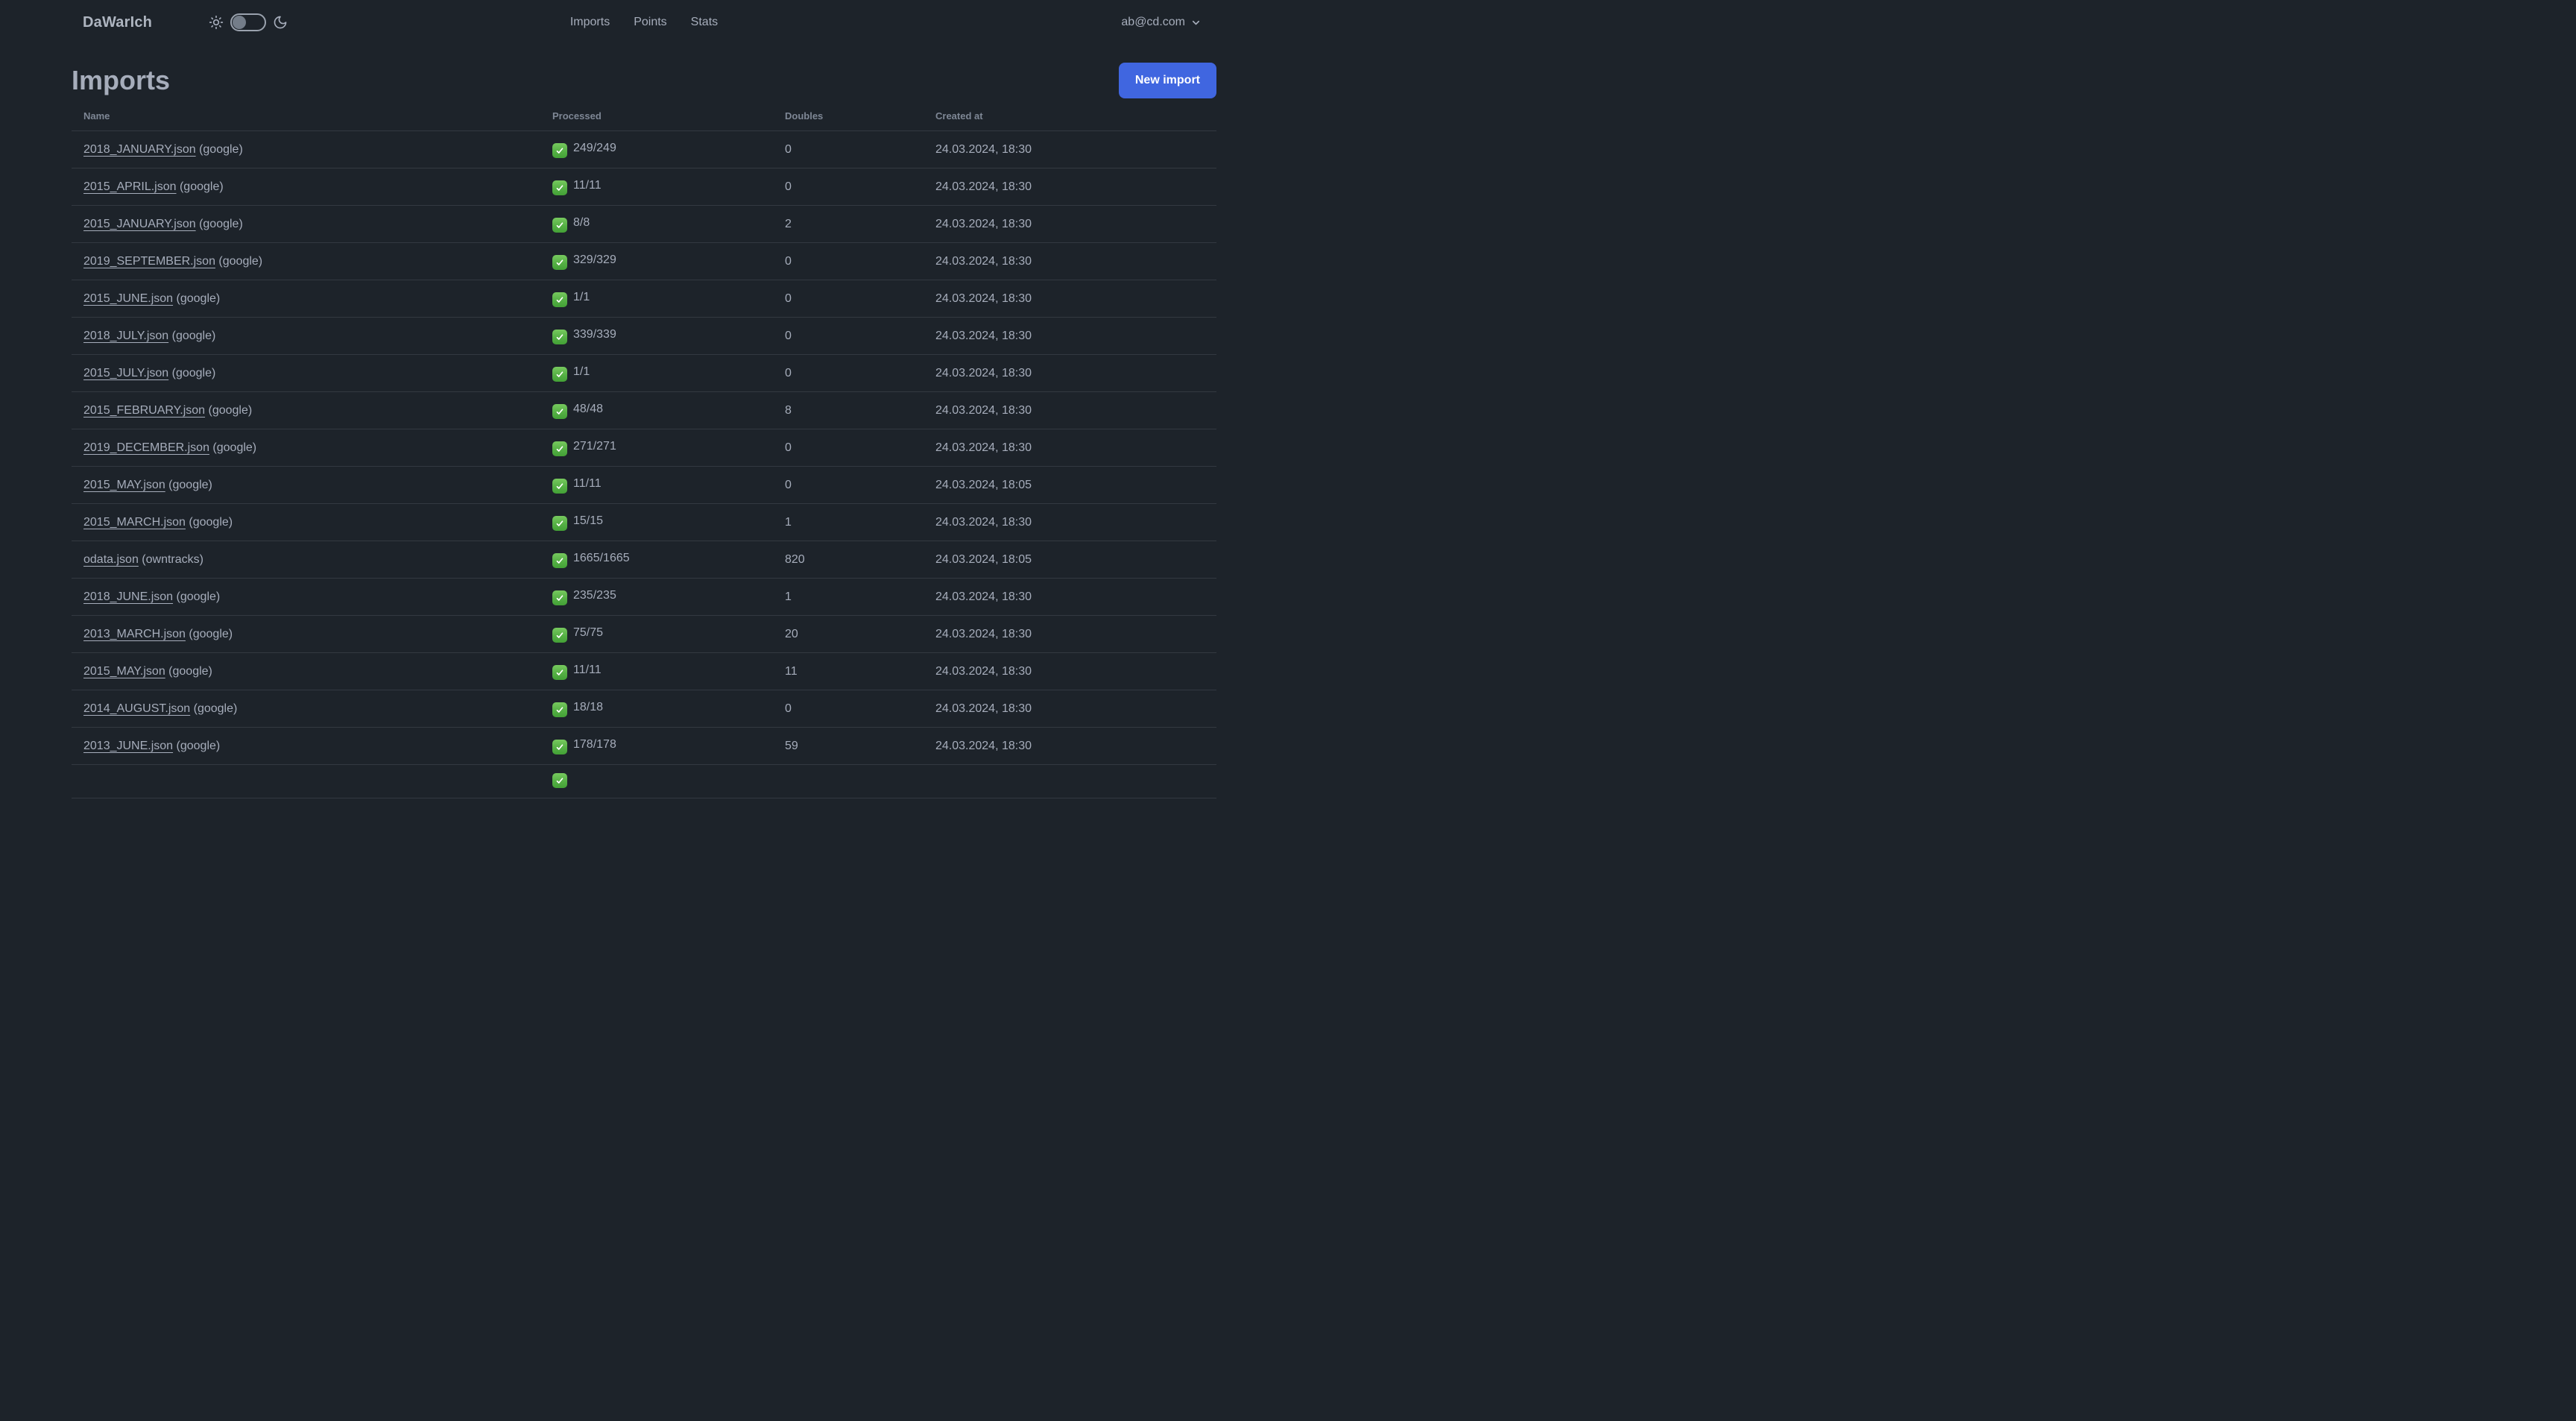 The height and width of the screenshot is (1421, 2576). I want to click on doubles-cell: 2, so click(849, 224).